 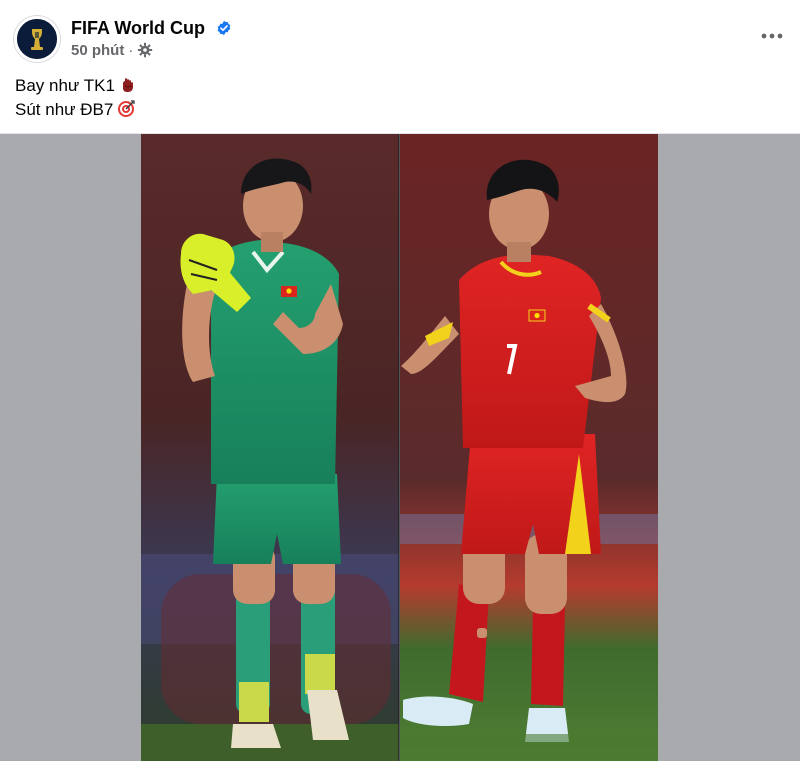 What do you see at coordinates (145, 50) in the screenshot?
I see `gear-icon` at bounding box center [145, 50].